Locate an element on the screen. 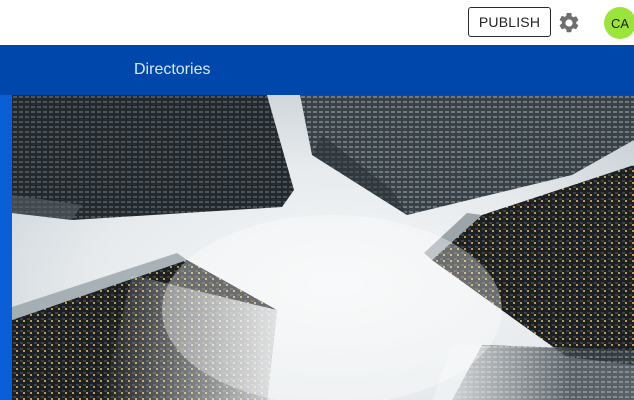 Image resolution: width=634 pixels, height=400 pixels. sidebar-accent-strip is located at coordinates (6, 247).